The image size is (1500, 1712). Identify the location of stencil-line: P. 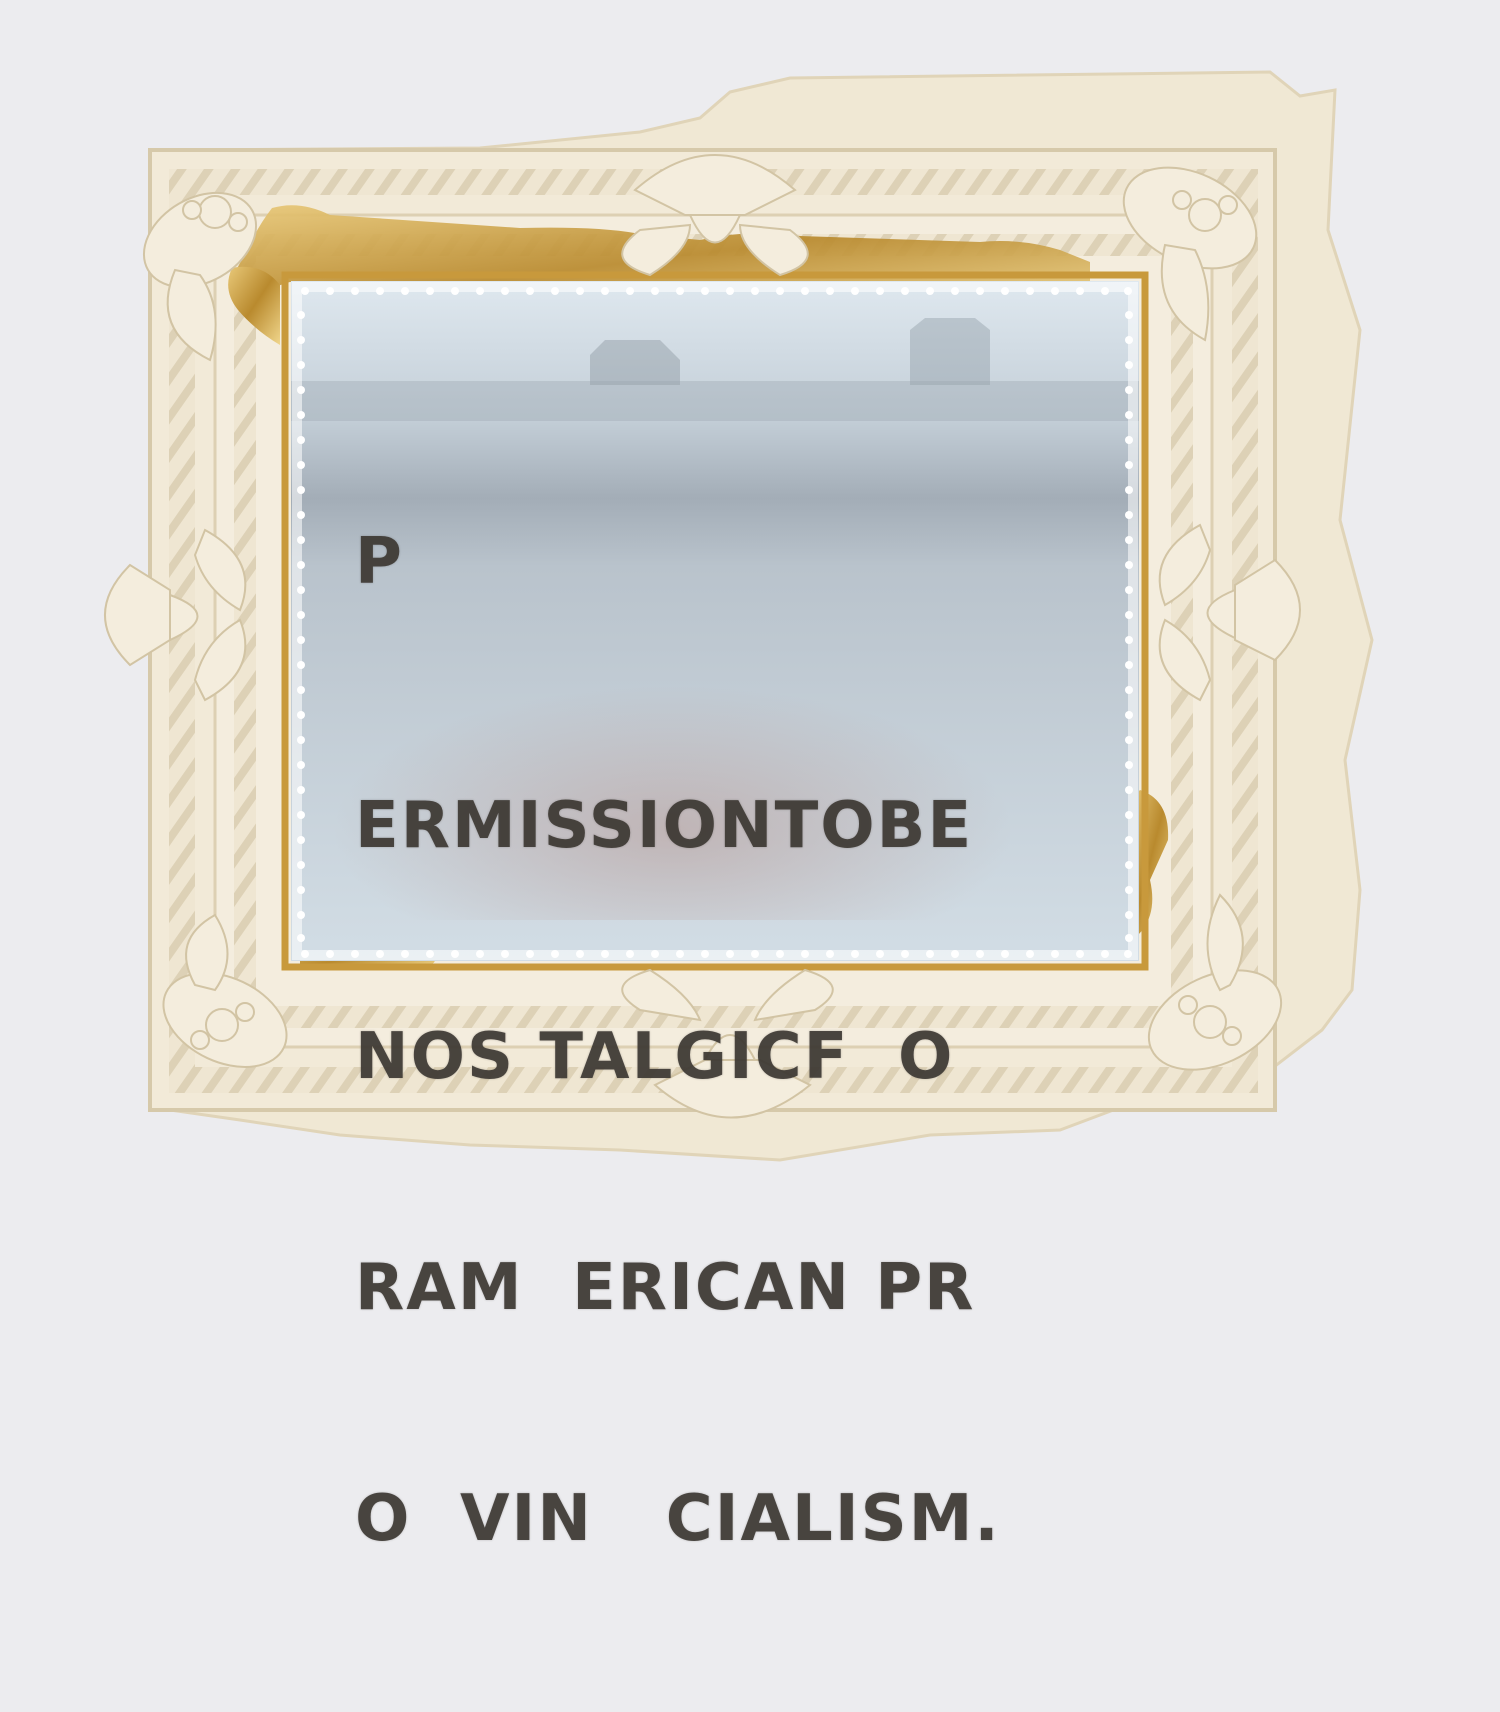
(379, 562).